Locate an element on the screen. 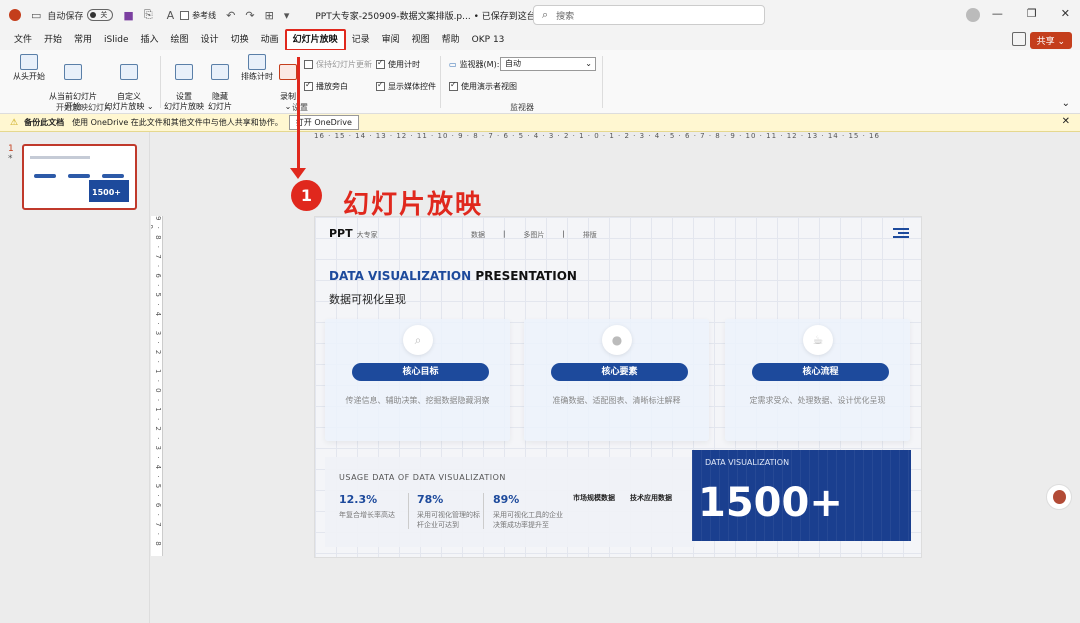 This screenshot has width=1080, height=623. undo-icon: ↶ is located at coordinates (230, 15).